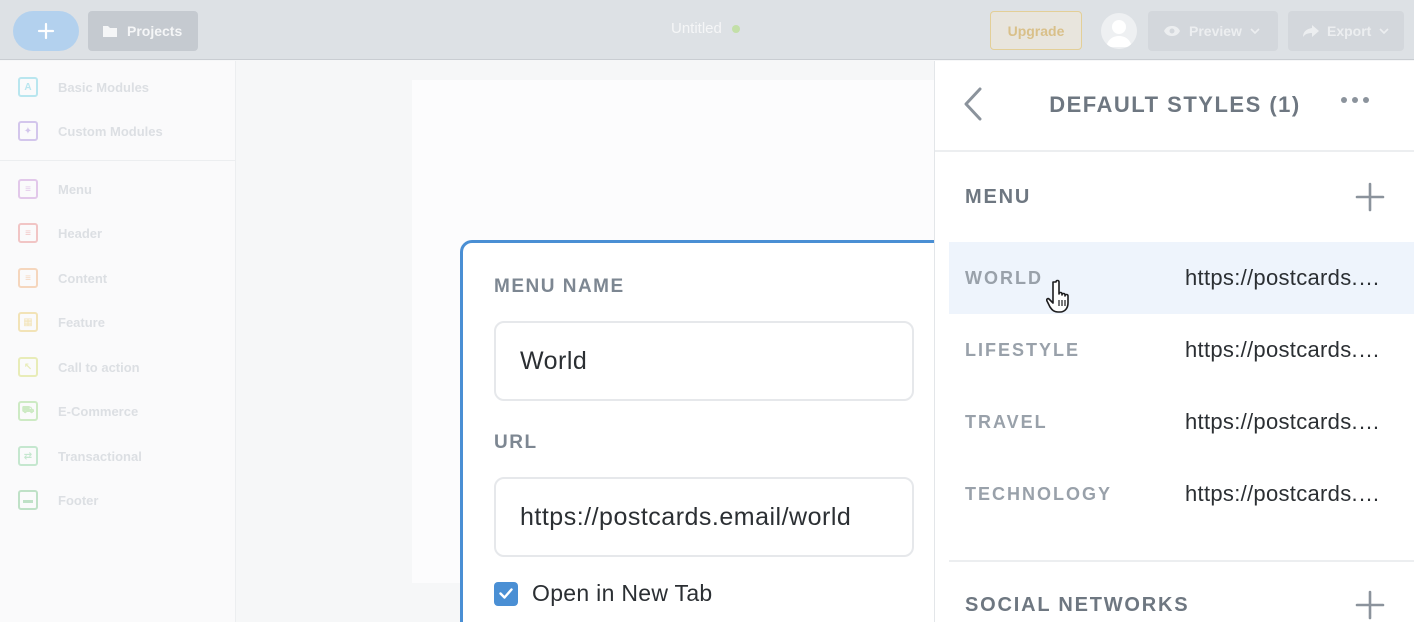 The width and height of the screenshot is (1414, 622). What do you see at coordinates (1077, 605) in the screenshot?
I see `social-networks-section-title: SOCIAL NETWORKS` at bounding box center [1077, 605].